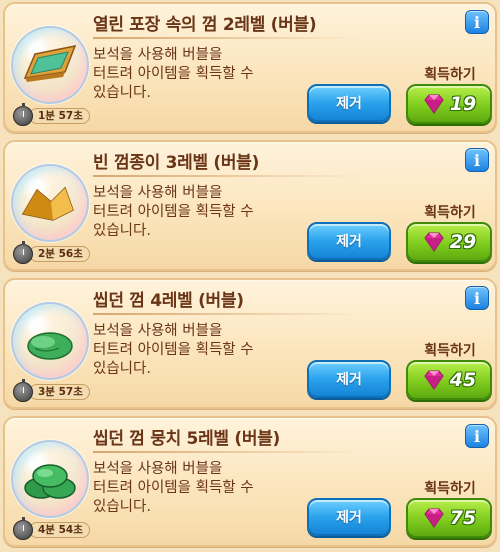 This screenshot has height=552, width=500. Describe the element at coordinates (187, 439) in the screenshot. I see `item-title: 씹던 껌 뭉치 5레벨 (버블)` at that location.